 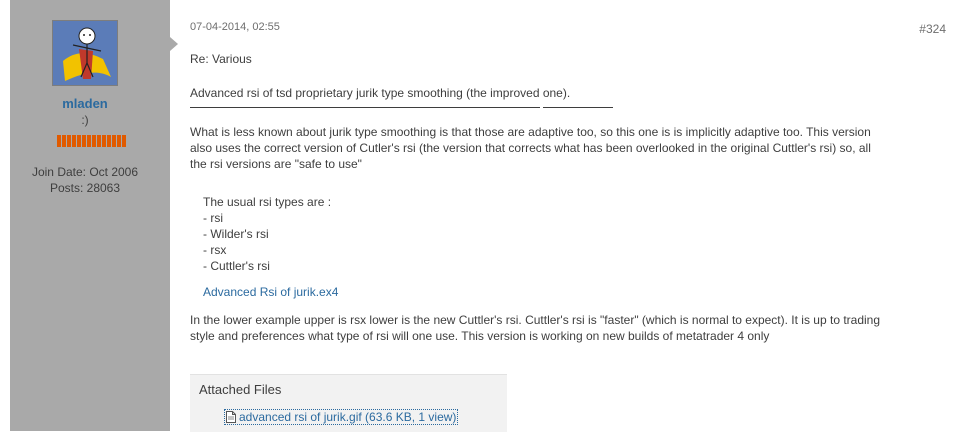 I want to click on username-link: mladen, so click(x=85, y=103).